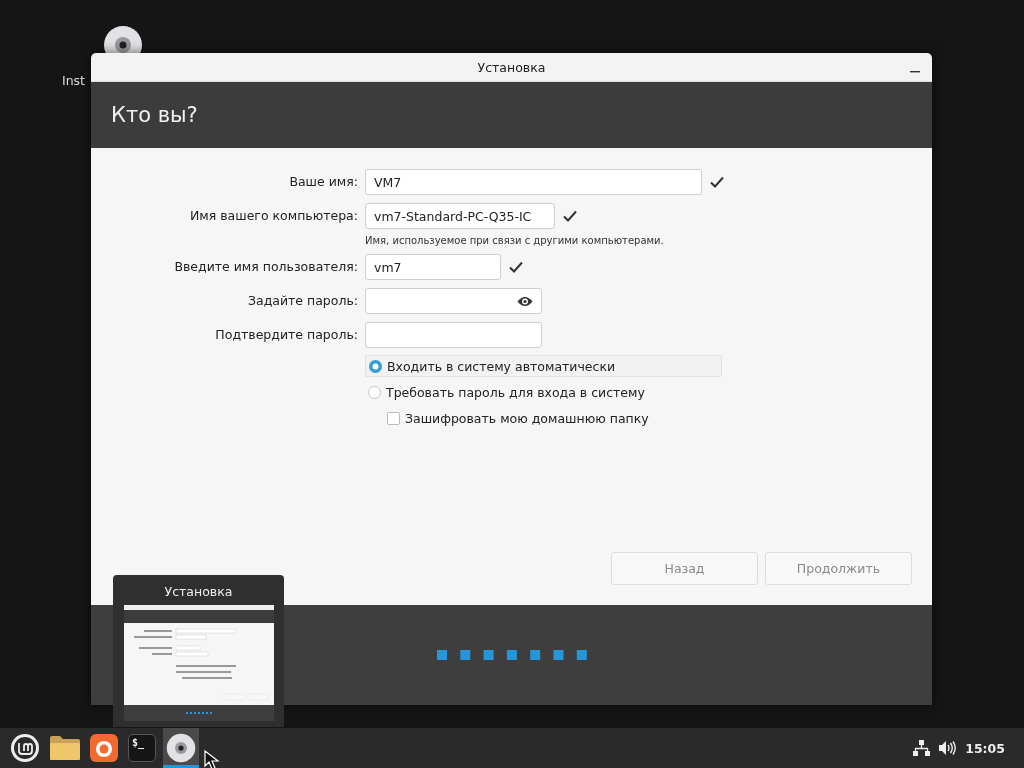 The image size is (1024, 768). What do you see at coordinates (433, 267) in the screenshot?
I see `input-field: vm7` at bounding box center [433, 267].